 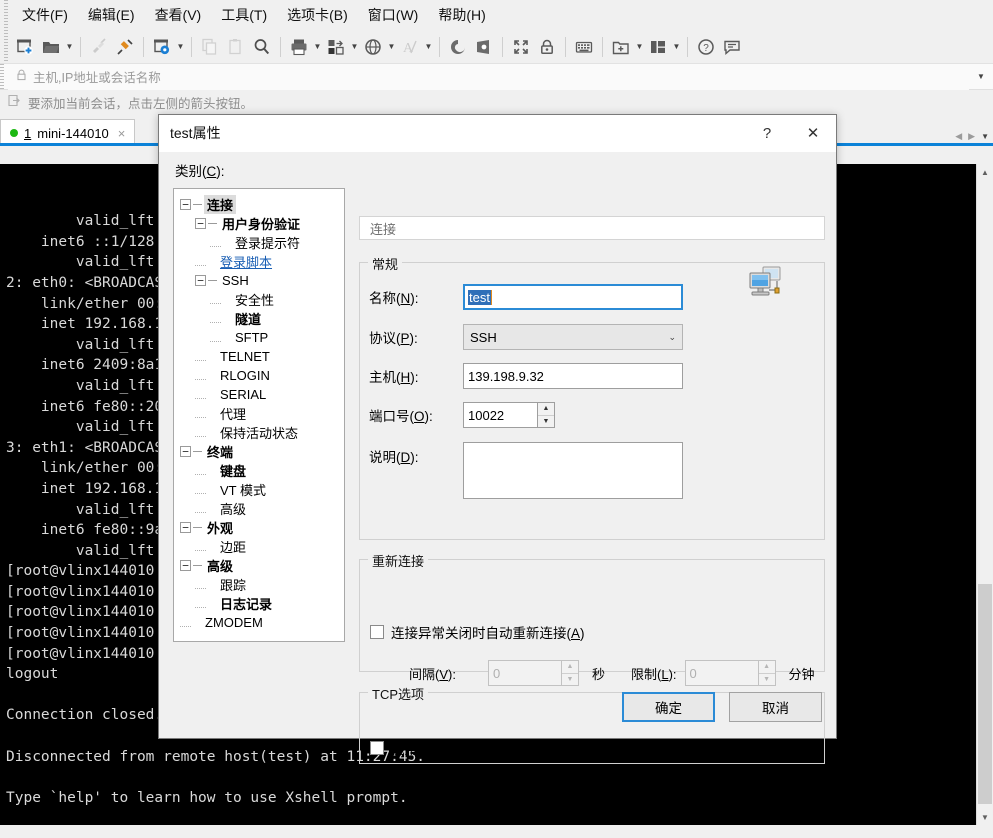 I want to click on tree-item: 保持活动状态, so click(x=259, y=432).